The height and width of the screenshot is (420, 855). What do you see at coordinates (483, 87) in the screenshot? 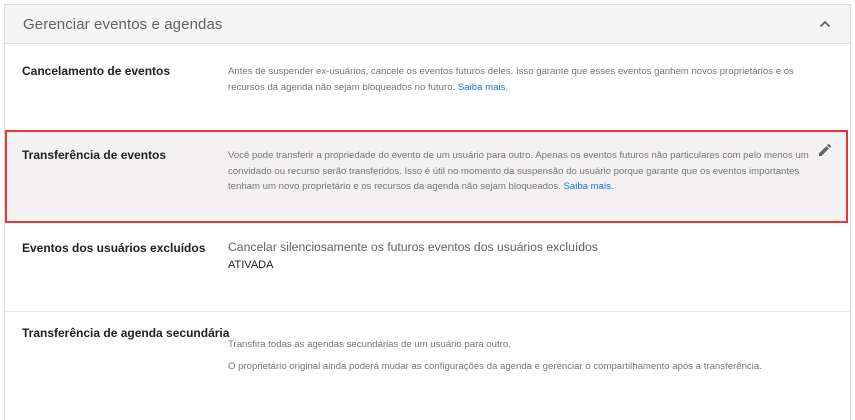
I see `event-cancellation-learn-more-link: Saiba mais.` at bounding box center [483, 87].